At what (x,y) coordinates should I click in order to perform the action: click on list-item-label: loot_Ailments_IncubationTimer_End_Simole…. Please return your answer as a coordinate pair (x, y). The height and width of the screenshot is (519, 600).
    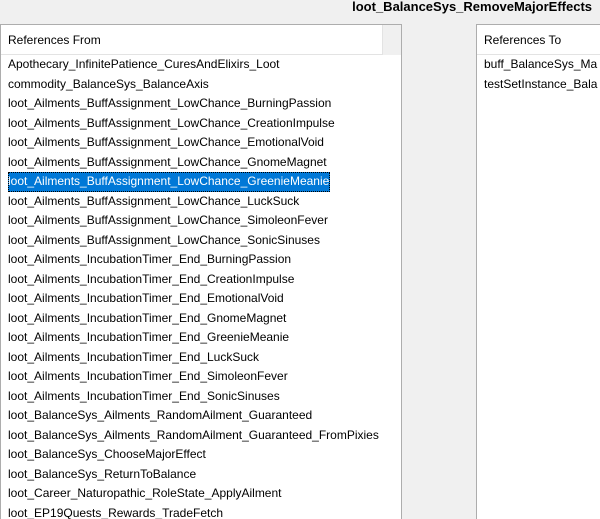
    Looking at the image, I should click on (148, 376).